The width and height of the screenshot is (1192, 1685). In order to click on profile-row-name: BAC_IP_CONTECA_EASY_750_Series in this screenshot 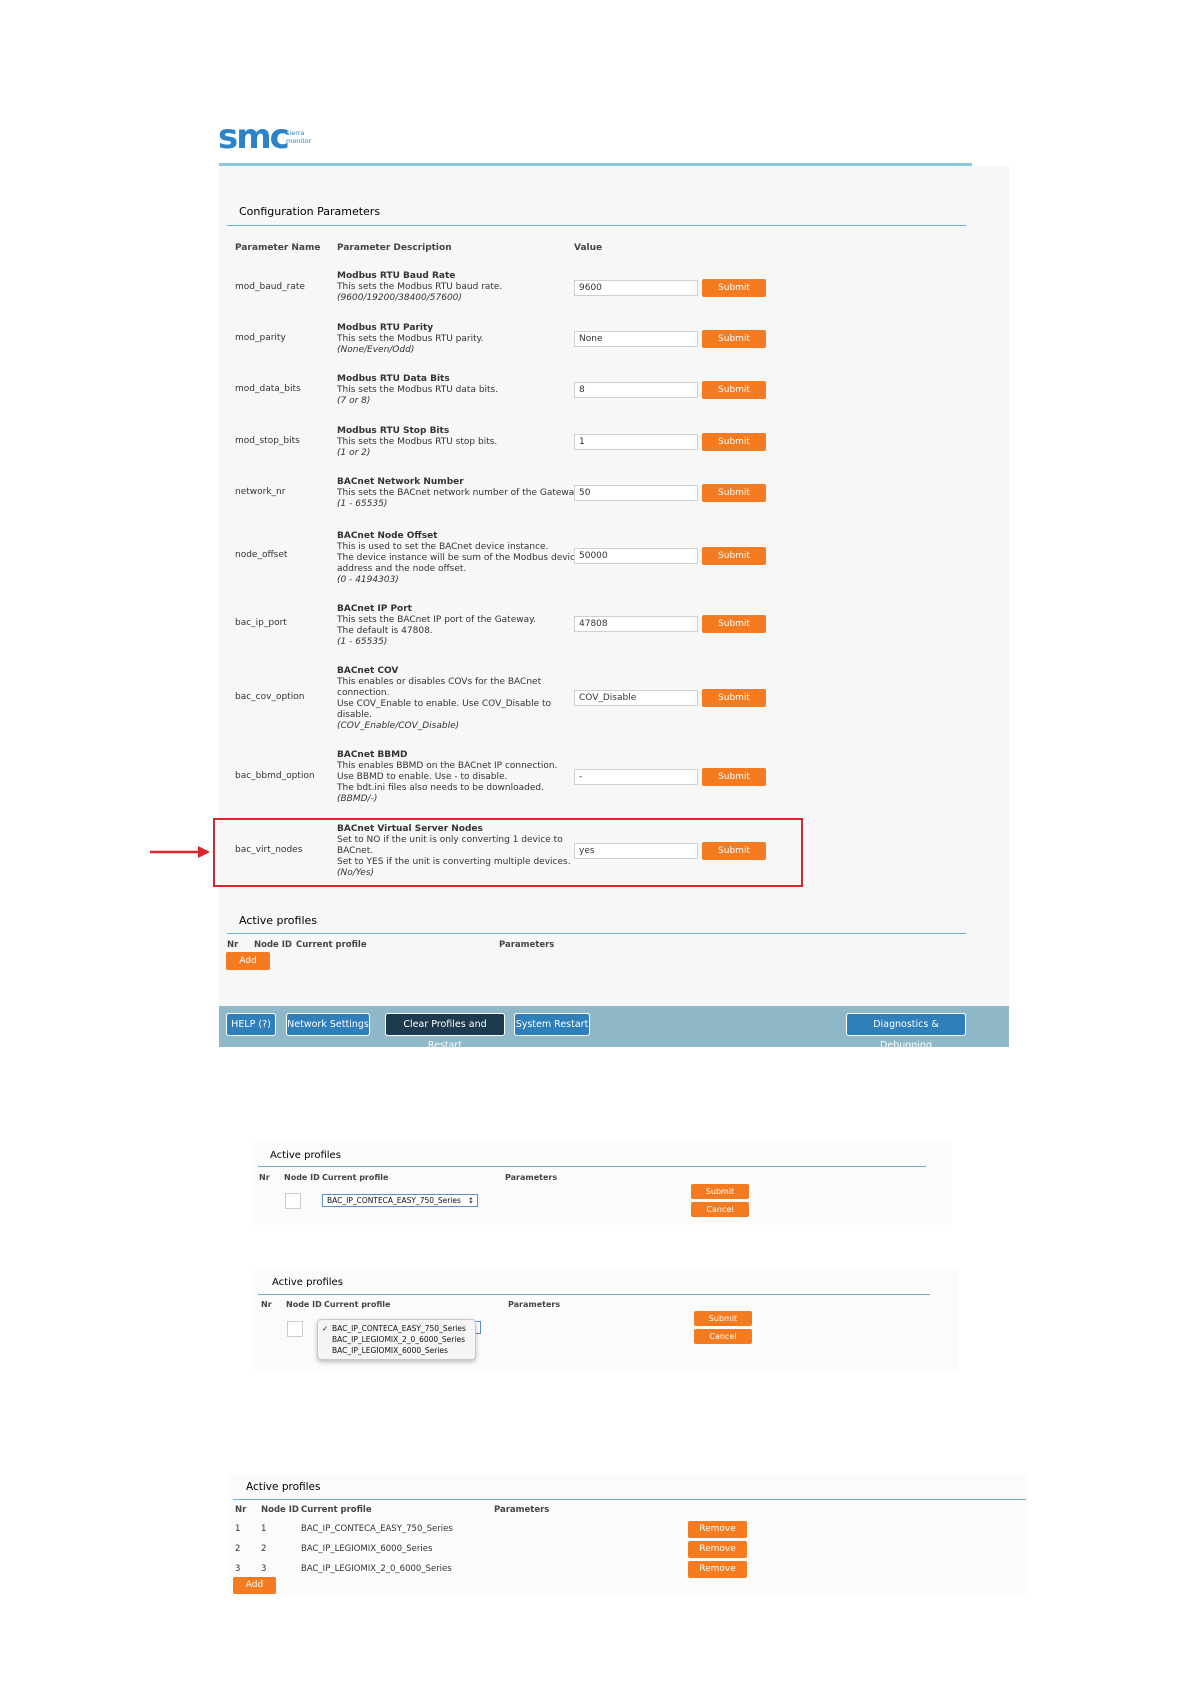, I will do `click(377, 1529)`.